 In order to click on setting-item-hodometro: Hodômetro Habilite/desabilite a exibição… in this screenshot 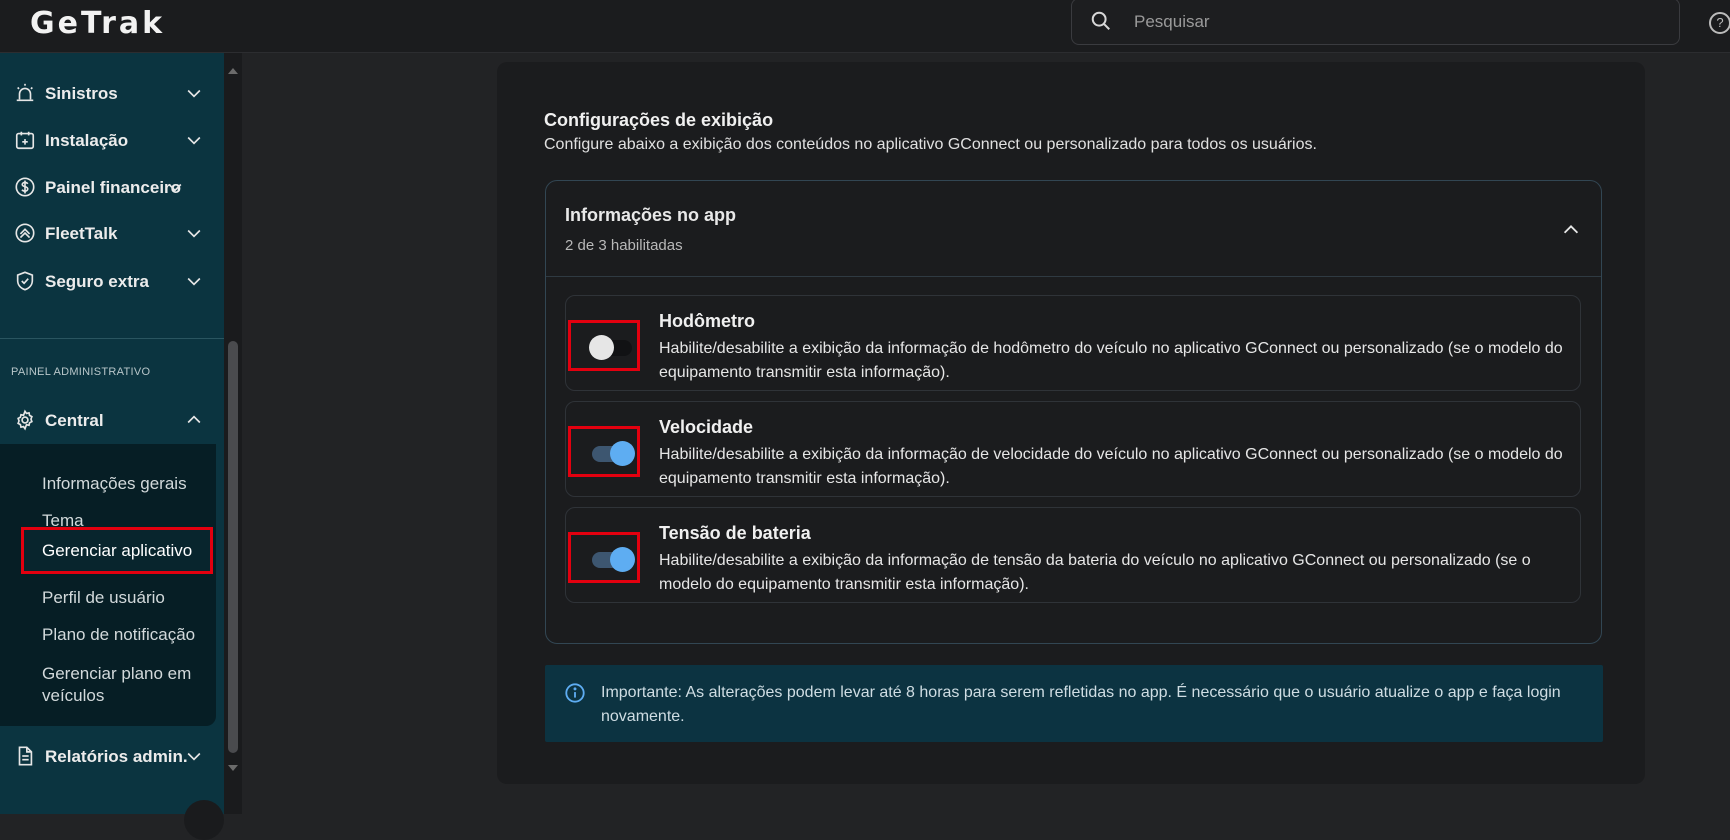, I will do `click(1073, 343)`.